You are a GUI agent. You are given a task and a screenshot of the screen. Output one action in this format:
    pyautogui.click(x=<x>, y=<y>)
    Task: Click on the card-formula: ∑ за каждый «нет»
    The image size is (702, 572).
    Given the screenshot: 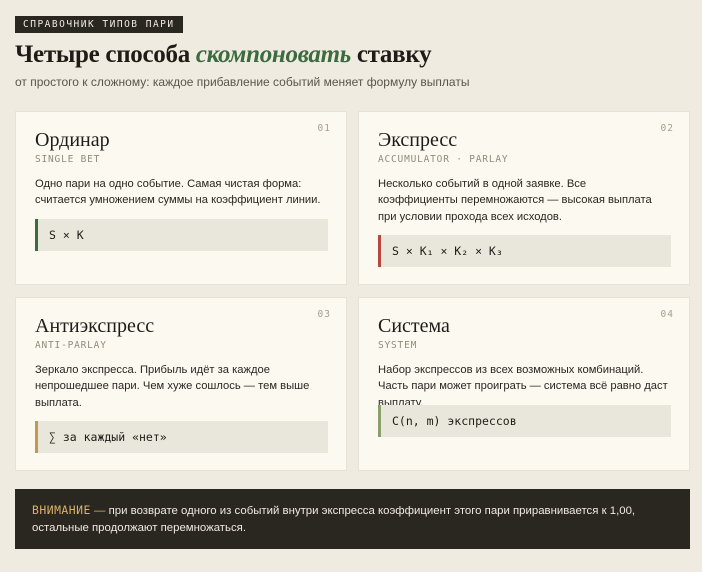 What is the action you would take?
    pyautogui.click(x=181, y=437)
    